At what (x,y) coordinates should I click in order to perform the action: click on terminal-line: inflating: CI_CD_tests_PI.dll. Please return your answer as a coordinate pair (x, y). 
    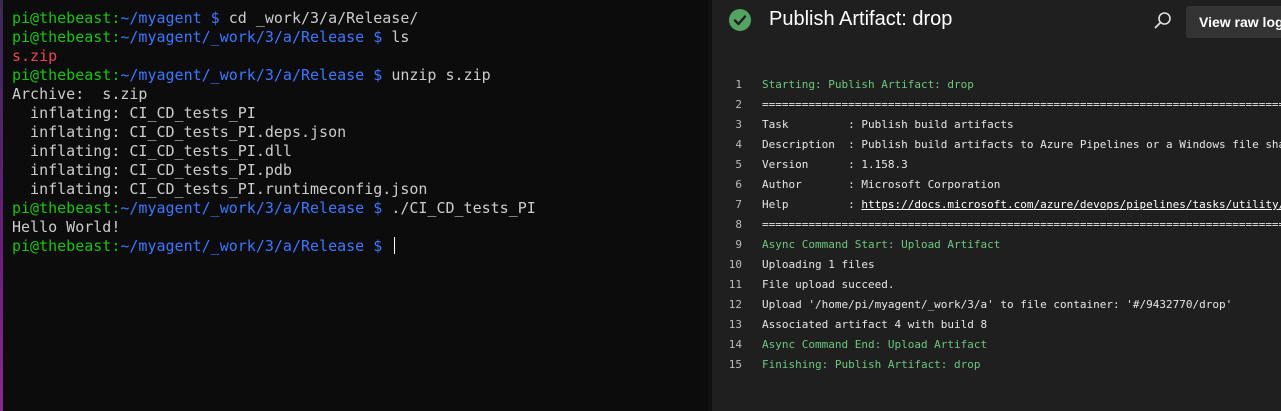
    Looking at the image, I should click on (274, 151).